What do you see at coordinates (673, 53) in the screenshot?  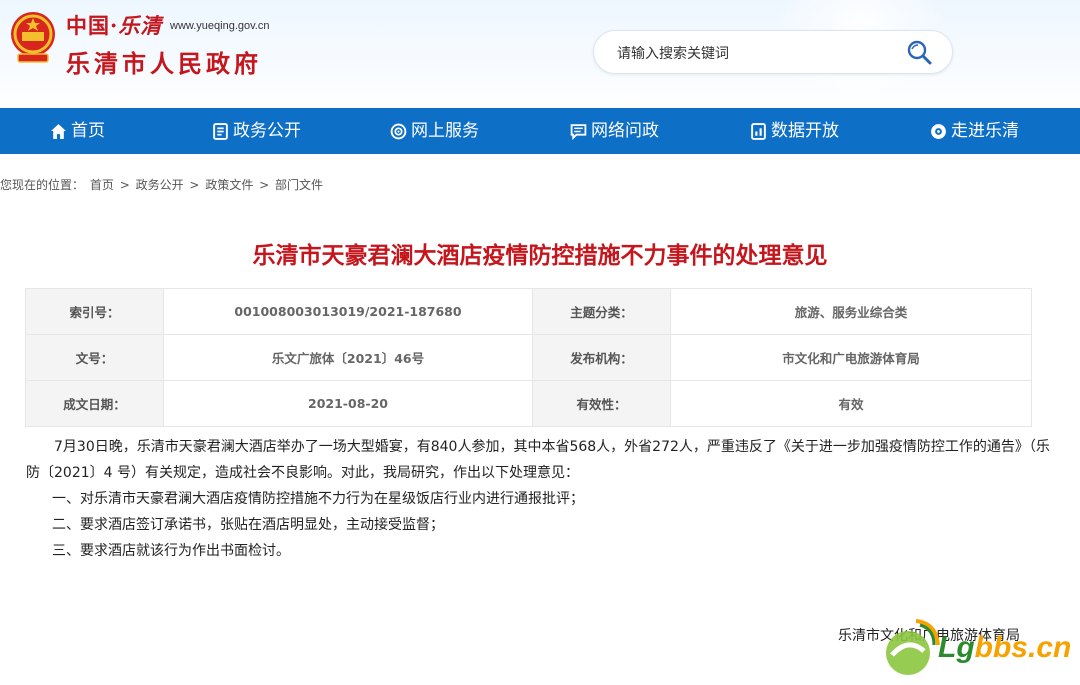 I see `search-input: 请输入搜索关键词` at bounding box center [673, 53].